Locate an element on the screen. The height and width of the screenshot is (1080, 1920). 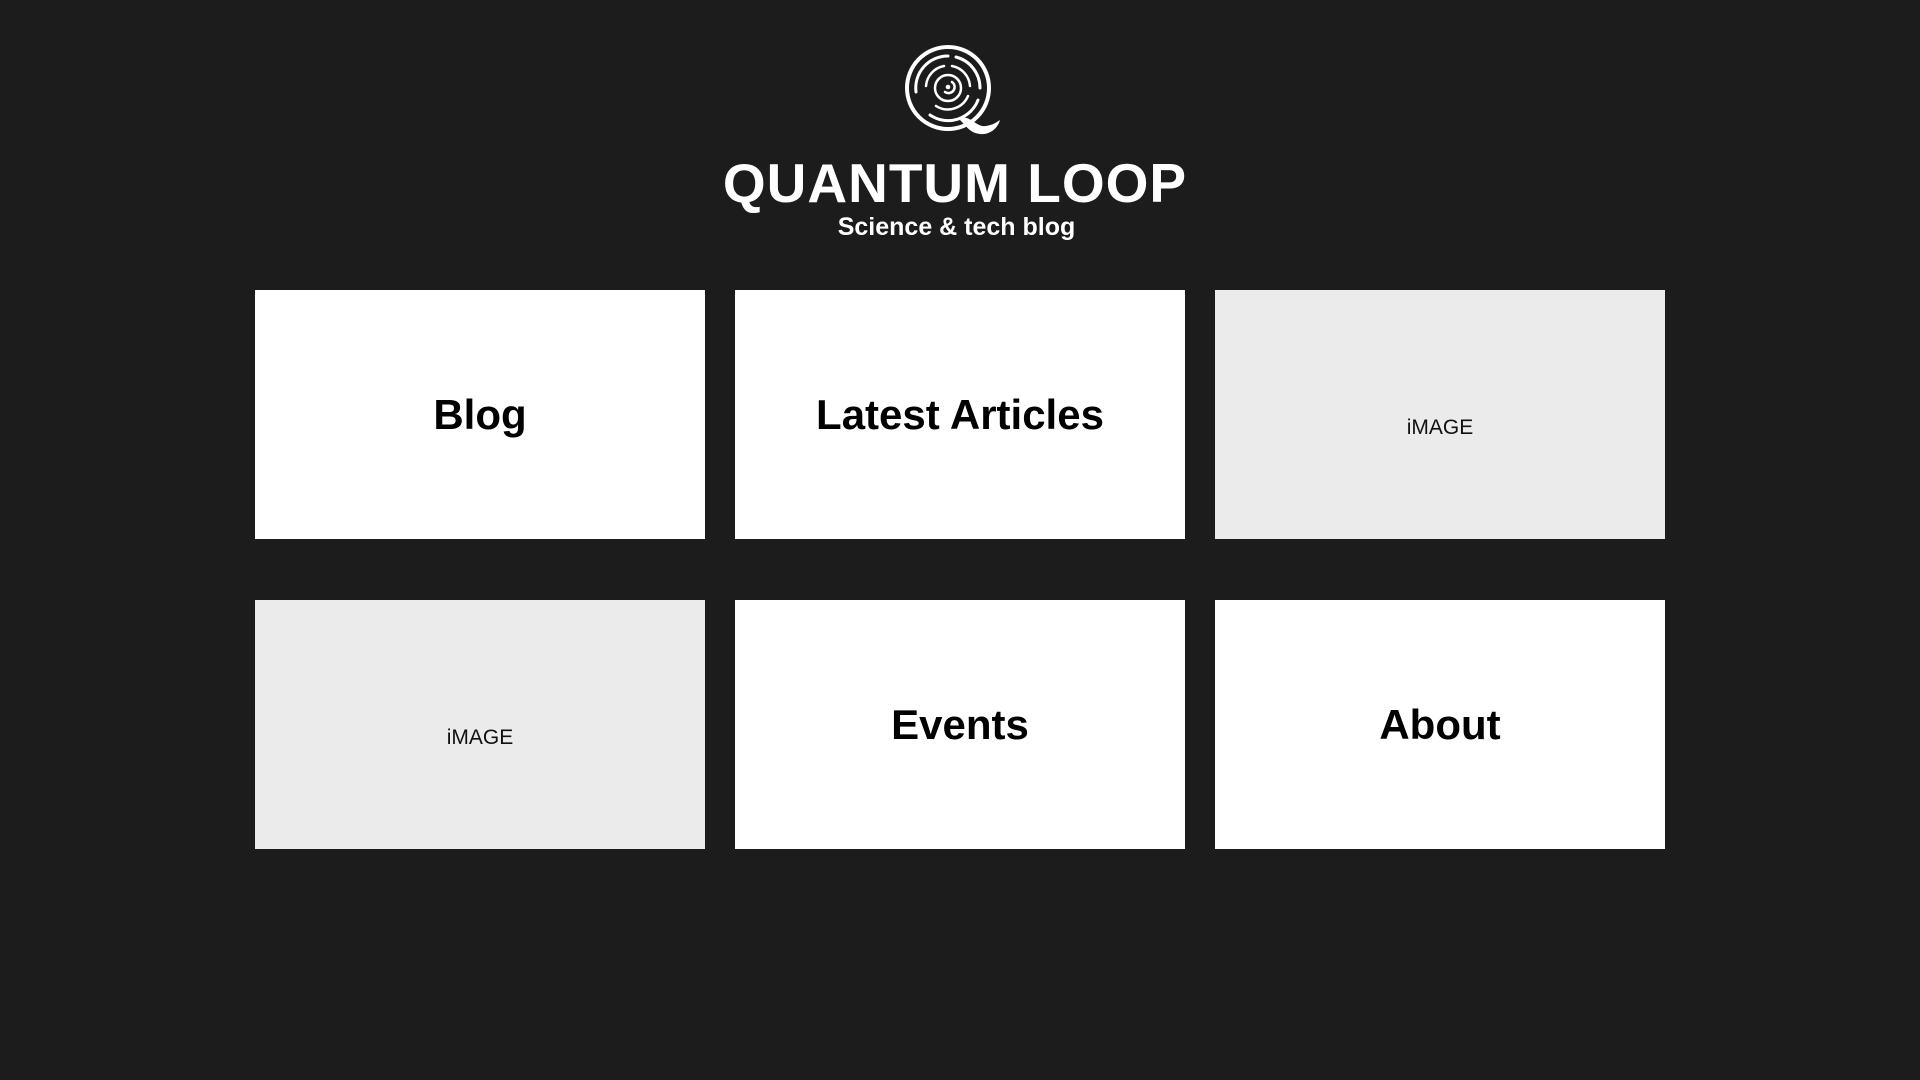
events-tile: Events is located at coordinates (960, 724).